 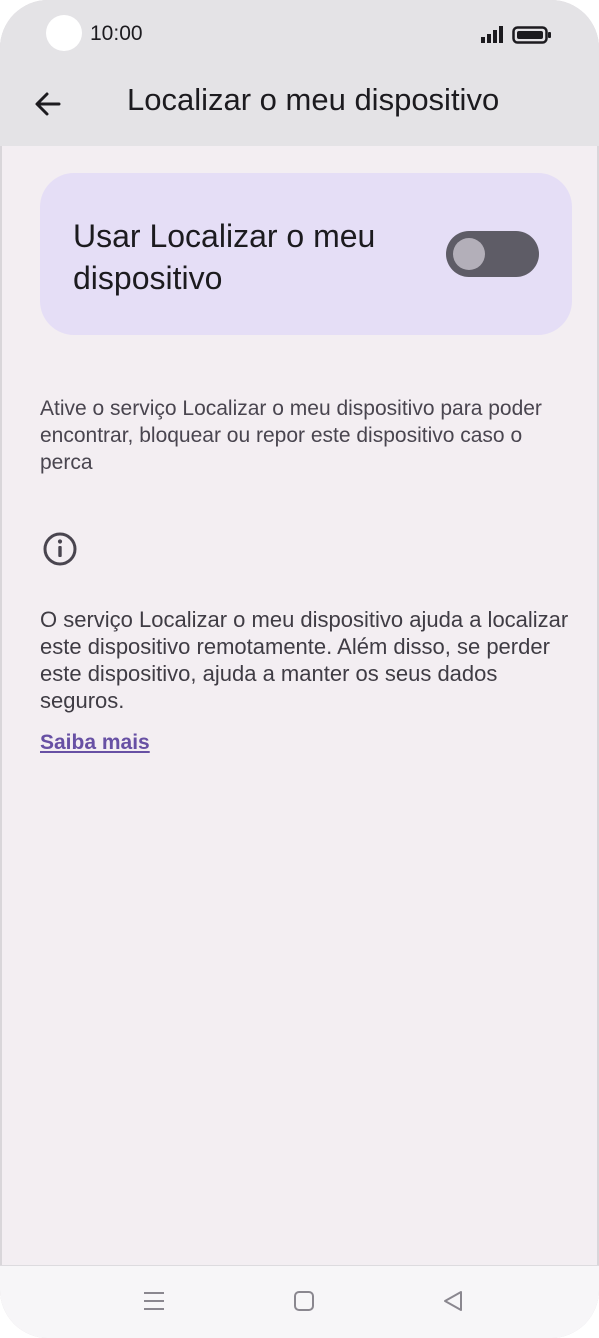 I want to click on menu-icon, so click(x=154, y=1303).